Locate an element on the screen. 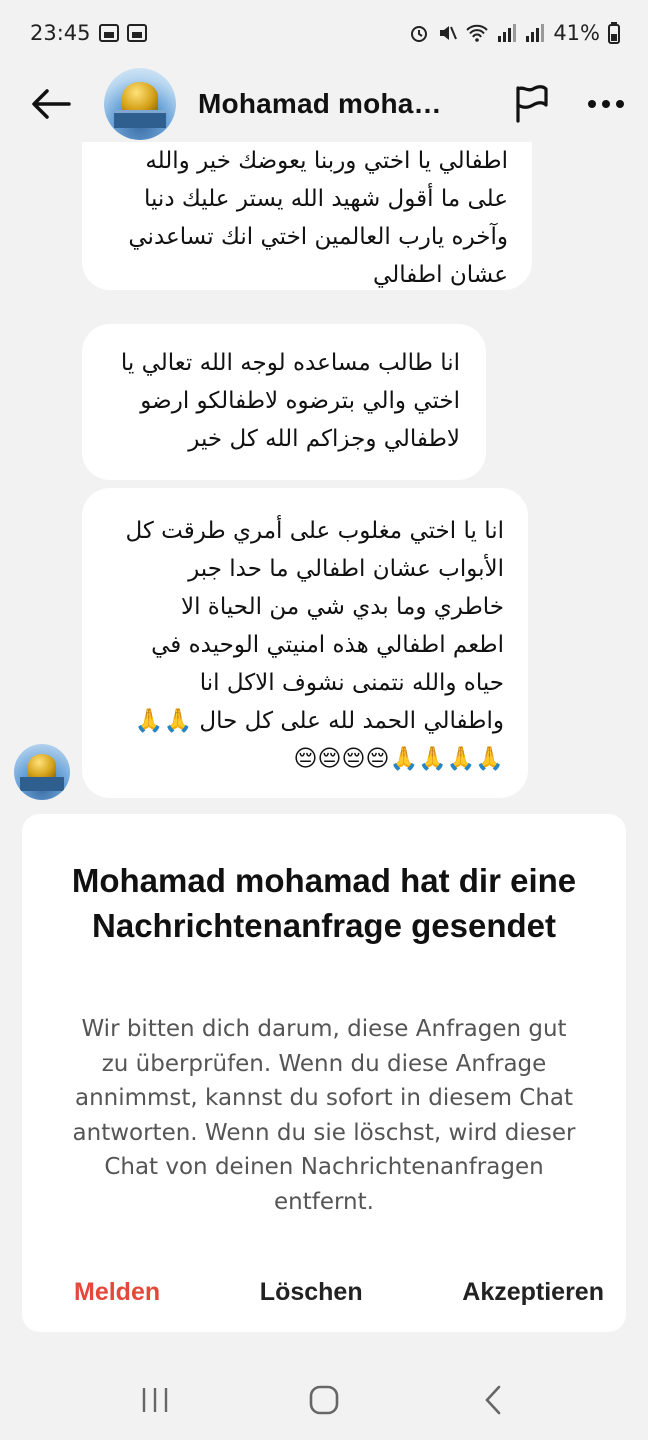 The width and height of the screenshot is (648, 1440). status-right: 41% is located at coordinates (514, 33).